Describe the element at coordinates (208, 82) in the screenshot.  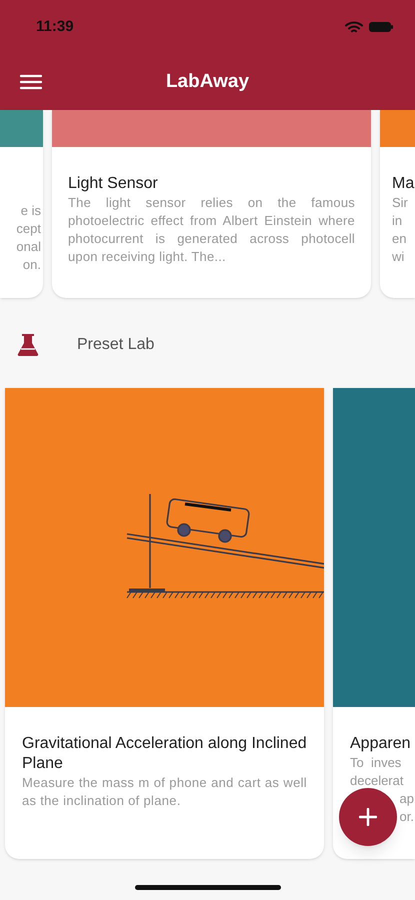
I see `app-title: LabAway` at that location.